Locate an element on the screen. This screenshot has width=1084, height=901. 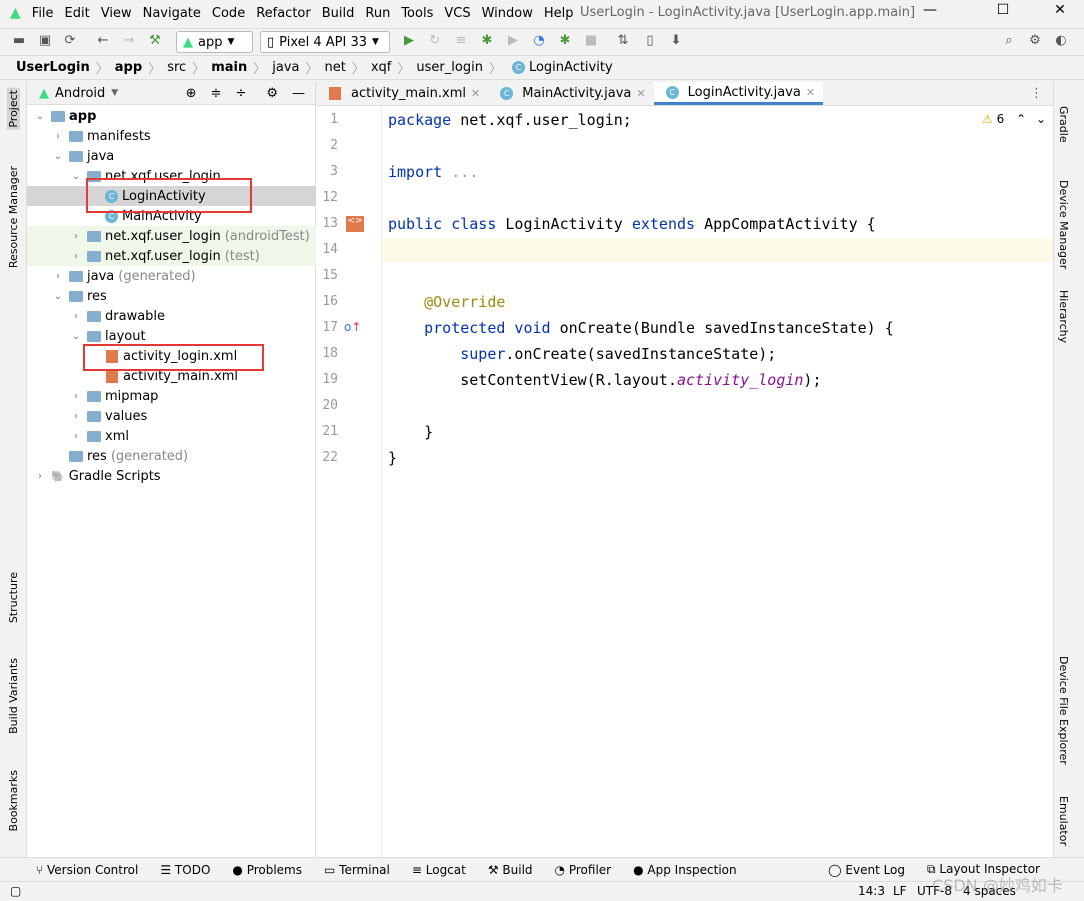
tree-item: ⌄ layout is located at coordinates (171, 336).